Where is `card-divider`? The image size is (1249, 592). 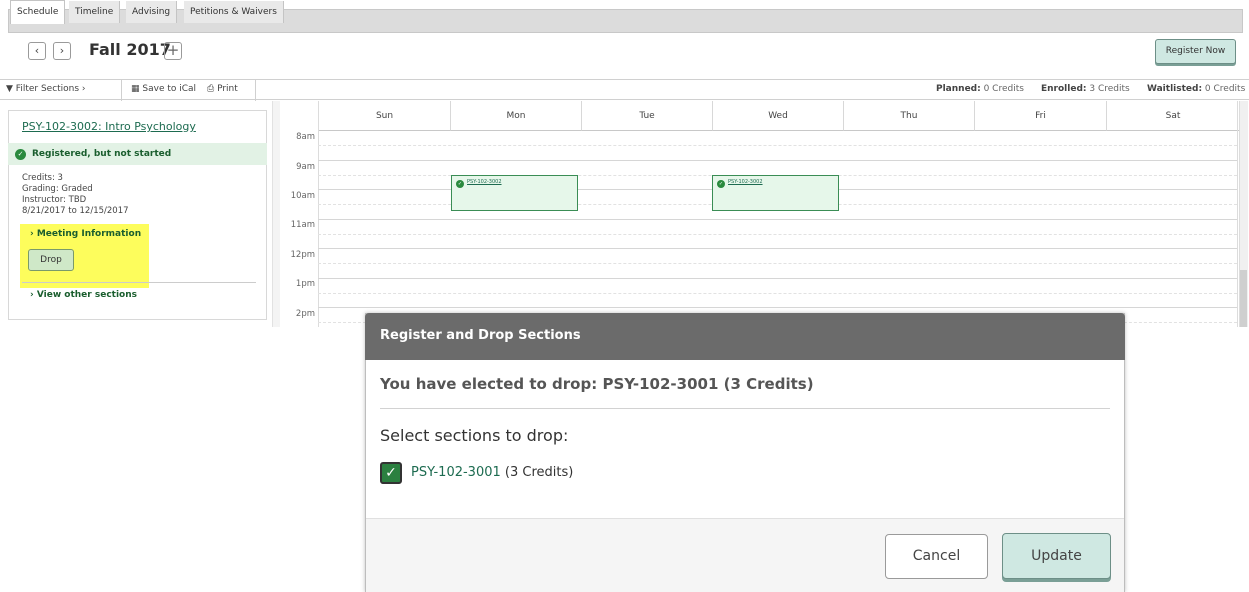
card-divider is located at coordinates (139, 282).